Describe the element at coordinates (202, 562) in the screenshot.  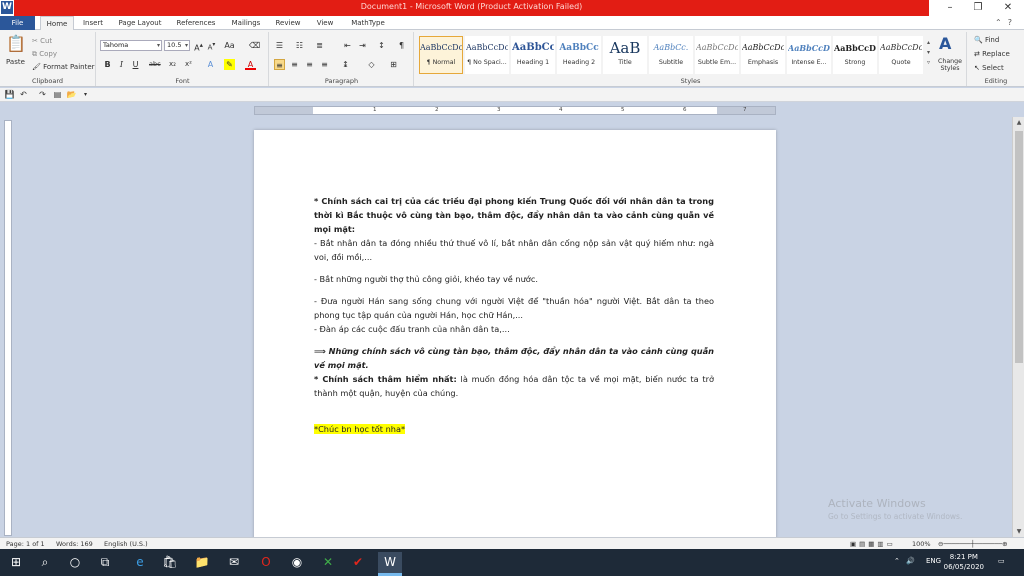
I see `file-explorer-icon: 📁` at that location.